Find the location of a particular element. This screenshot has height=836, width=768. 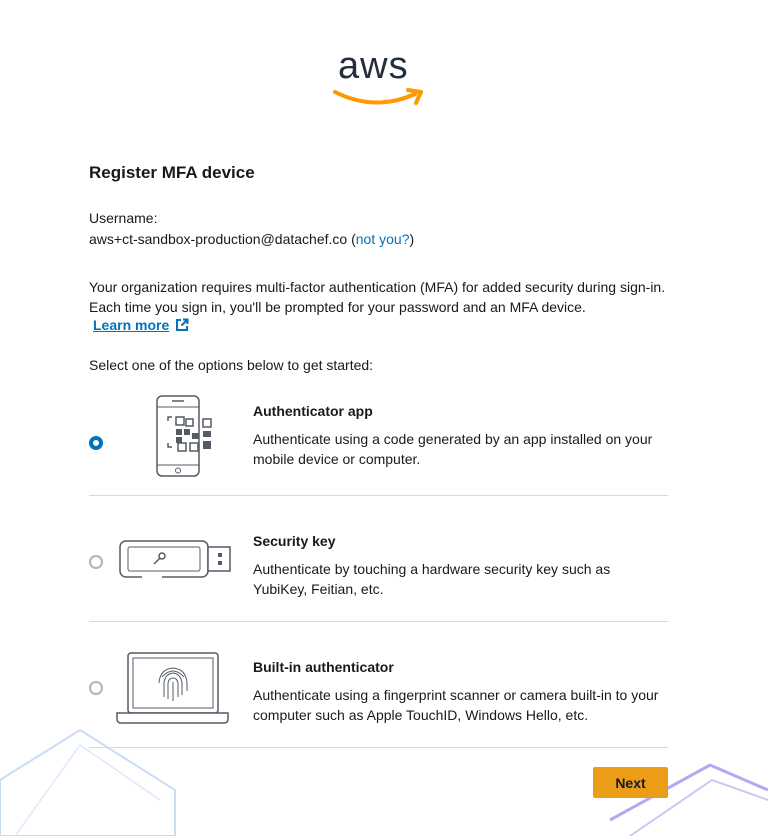

aws-smile-icon is located at coordinates (378, 96).